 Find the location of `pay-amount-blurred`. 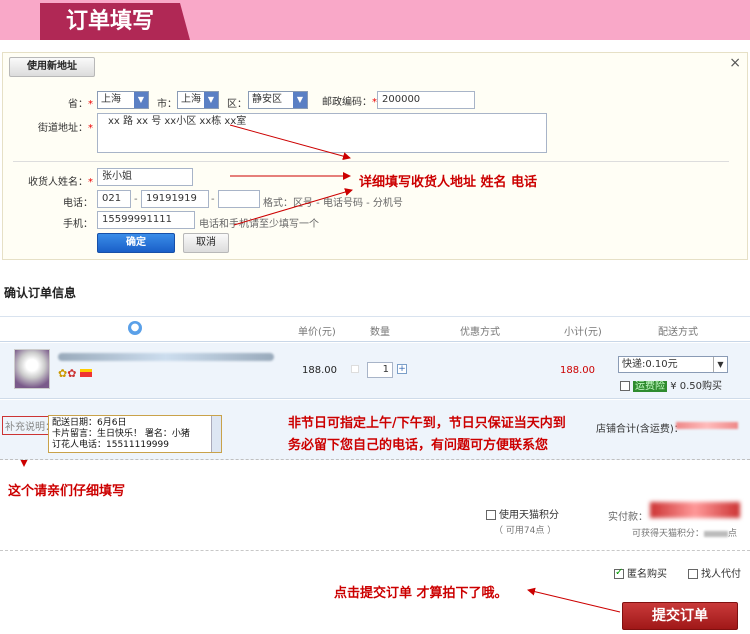

pay-amount-blurred is located at coordinates (695, 510).